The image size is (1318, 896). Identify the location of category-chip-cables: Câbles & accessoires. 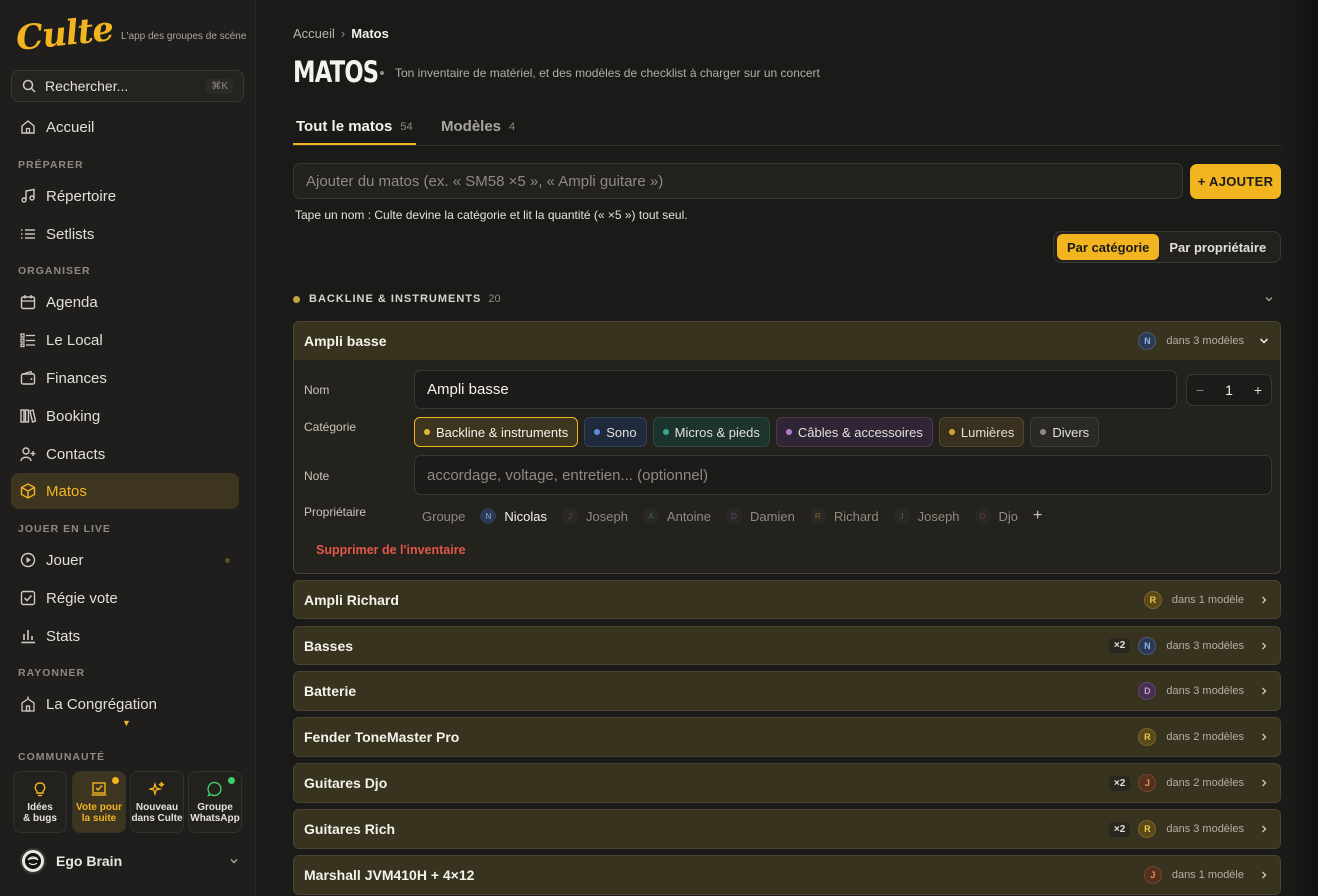
(854, 432).